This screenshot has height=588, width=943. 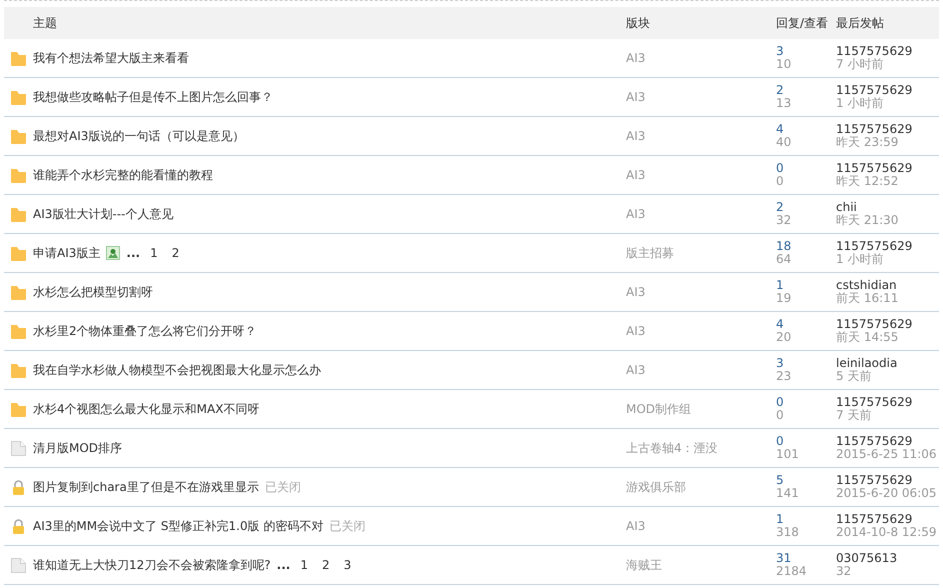 I want to click on thread-title-link: 谁知道无上大快刀12刀会不会被索隆拿到呢?, so click(x=152, y=565).